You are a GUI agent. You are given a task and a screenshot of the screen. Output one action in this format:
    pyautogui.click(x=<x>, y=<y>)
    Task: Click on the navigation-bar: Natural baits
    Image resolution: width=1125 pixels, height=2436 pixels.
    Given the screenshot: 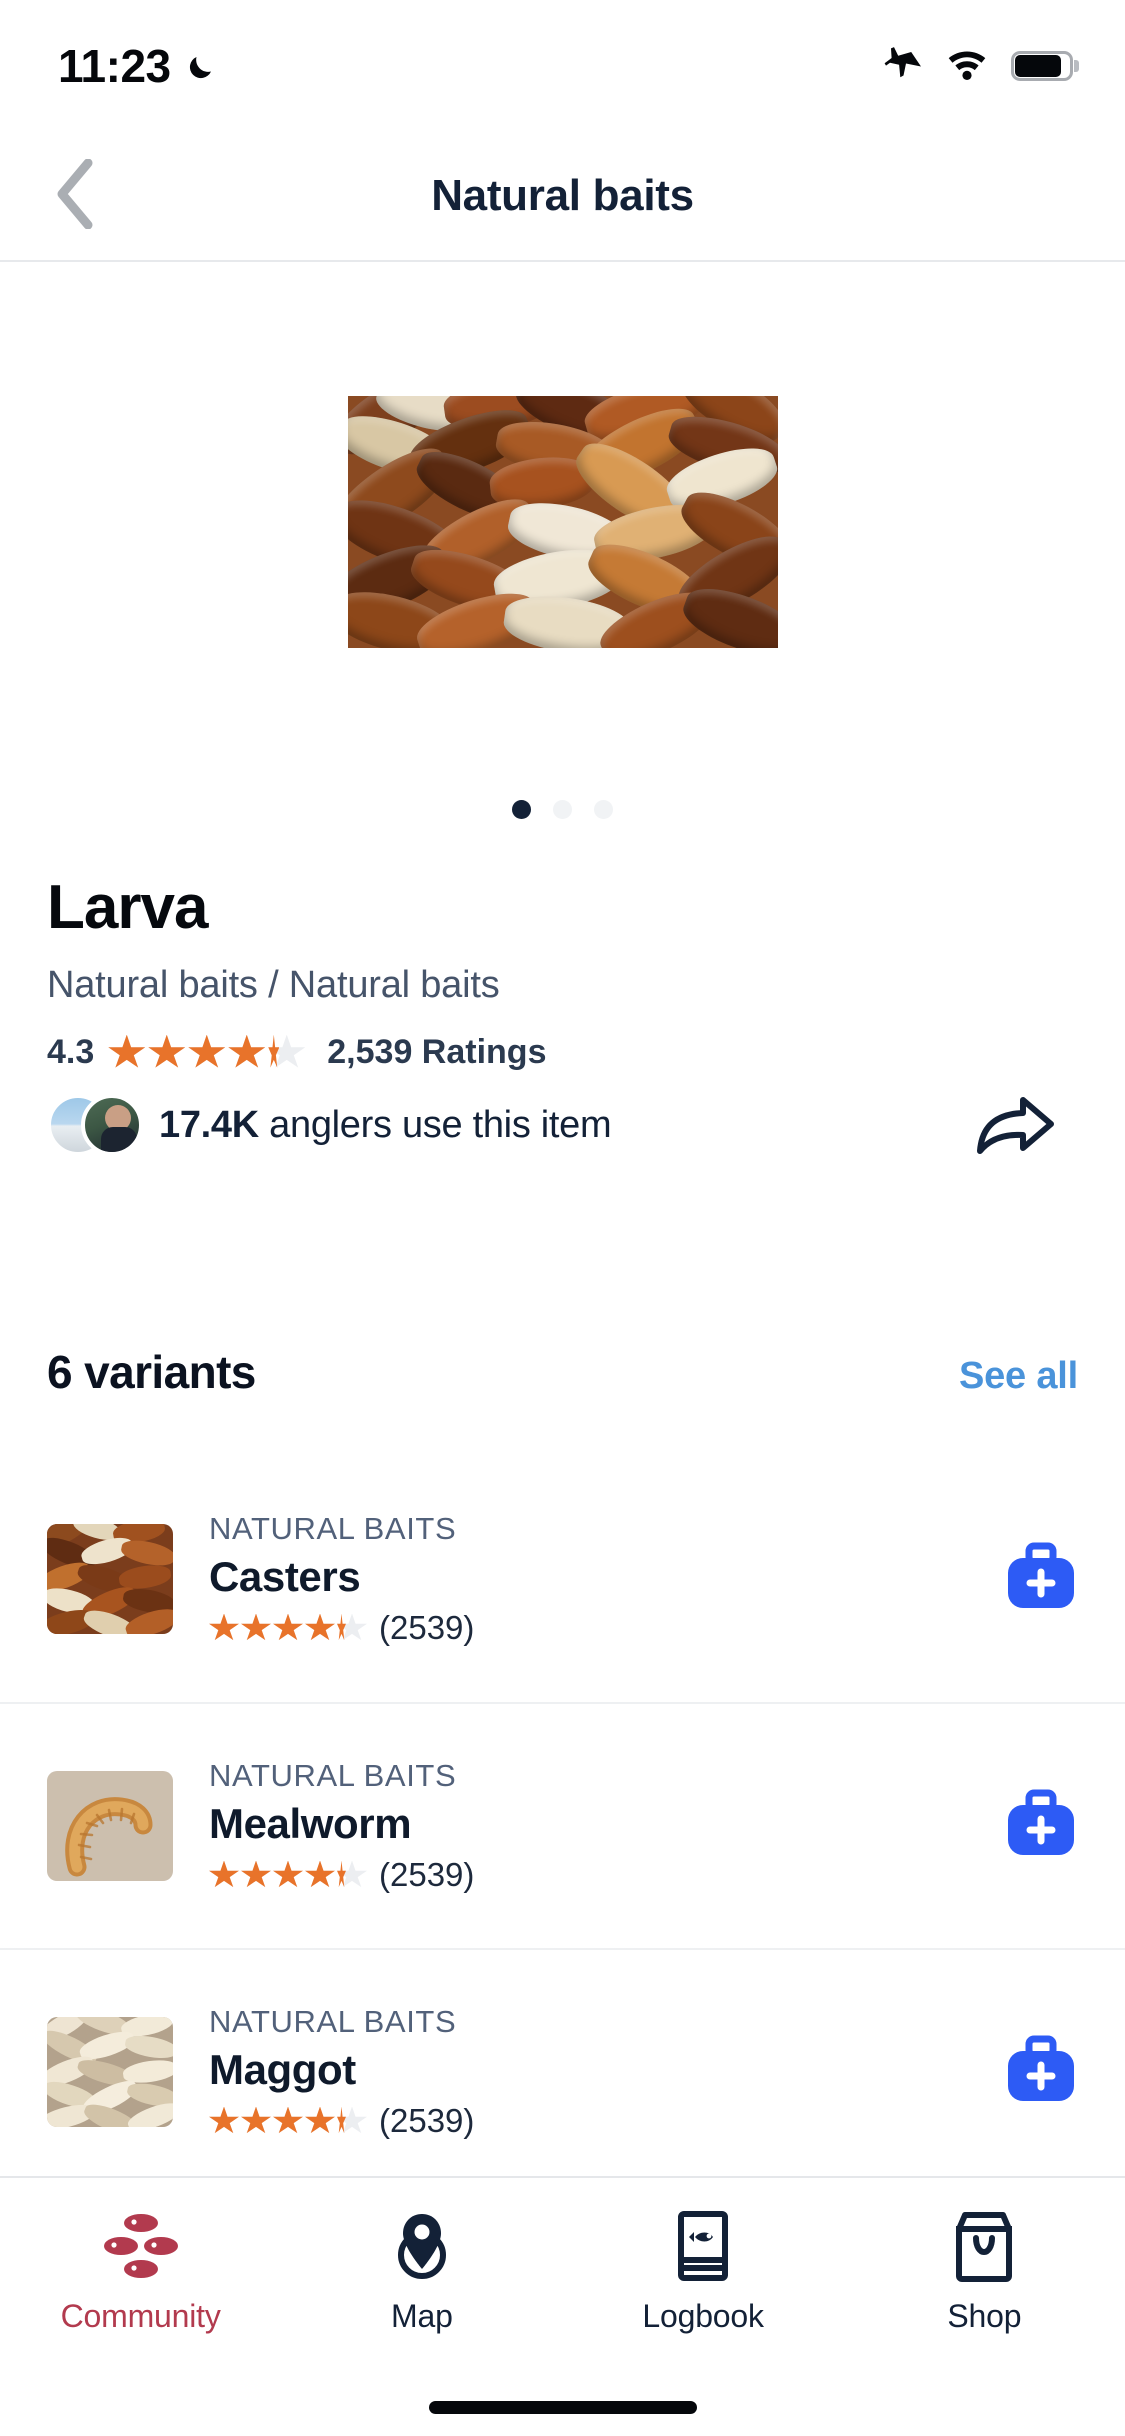 What is the action you would take?
    pyautogui.click(x=562, y=197)
    